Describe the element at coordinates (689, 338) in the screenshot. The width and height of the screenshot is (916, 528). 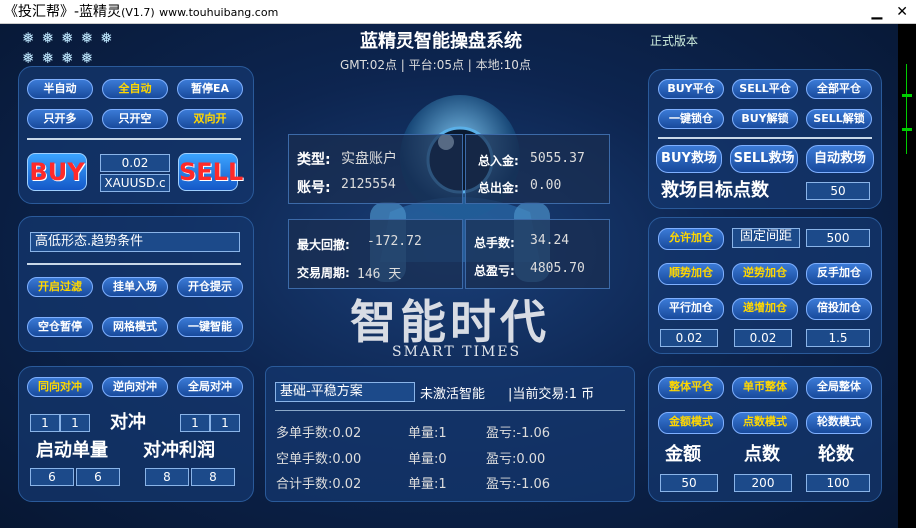
I see `add-input-1: 0.02` at that location.